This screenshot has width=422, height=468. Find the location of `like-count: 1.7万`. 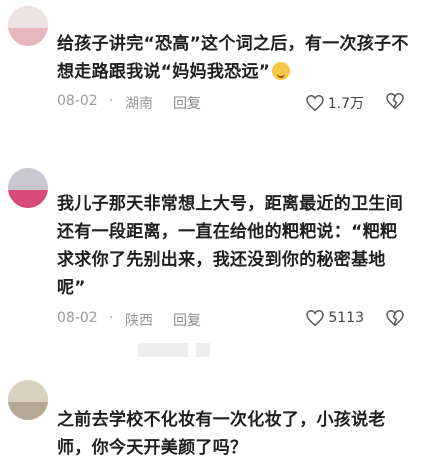

like-count: 1.7万 is located at coordinates (345, 104).